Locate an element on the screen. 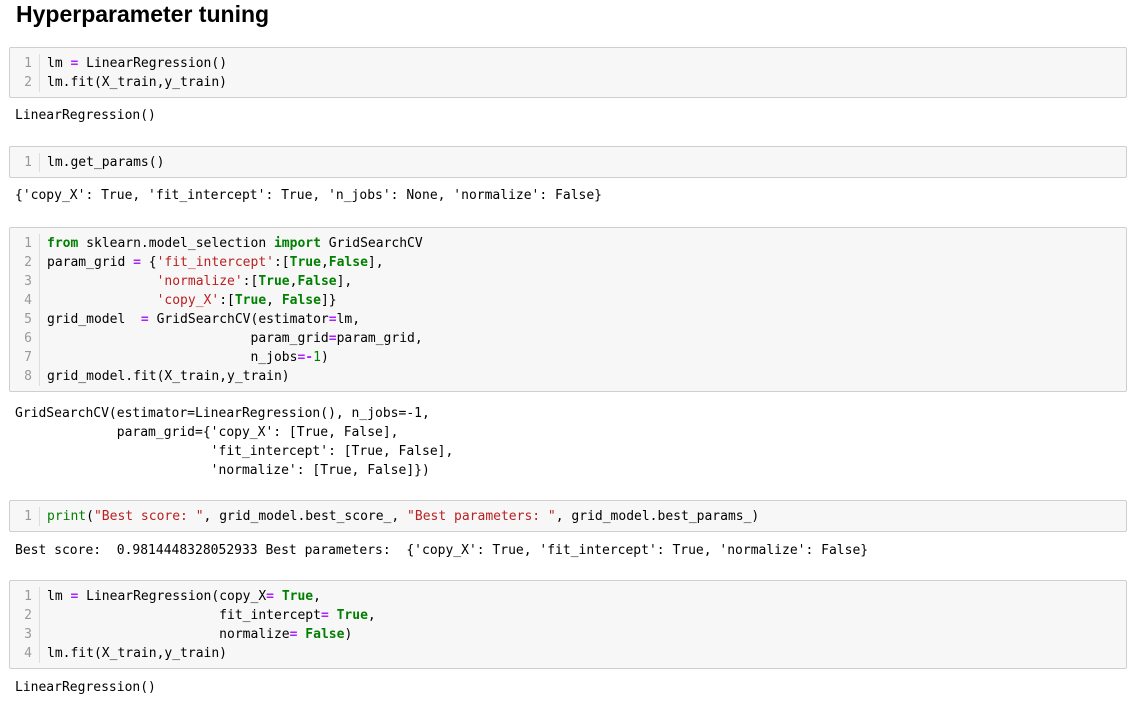  code-line: 4 'copy_X':[True, False]} is located at coordinates (568, 300).